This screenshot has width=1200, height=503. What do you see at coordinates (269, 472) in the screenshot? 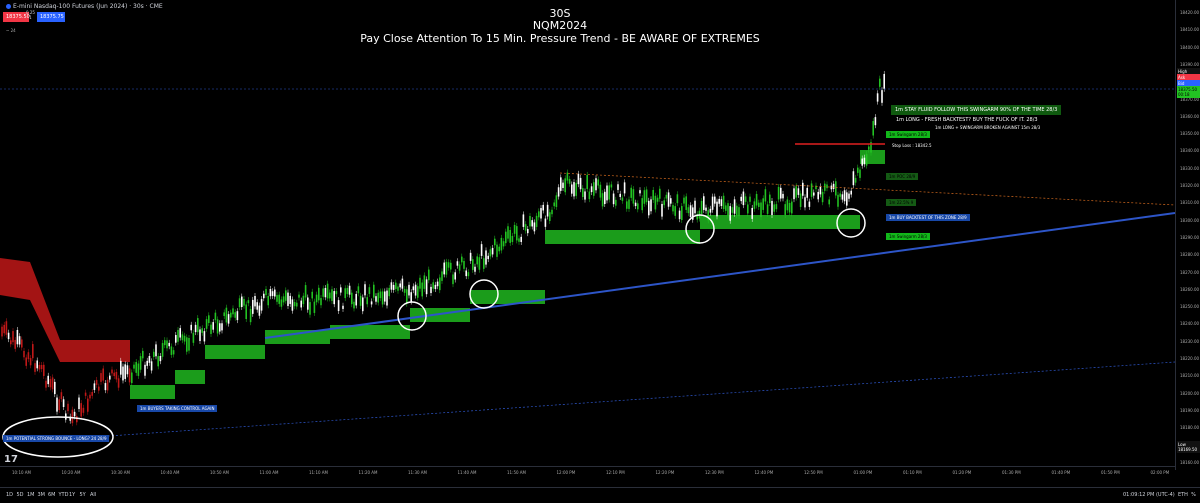
I see `time-tick: 11:00 AM` at bounding box center [269, 472].